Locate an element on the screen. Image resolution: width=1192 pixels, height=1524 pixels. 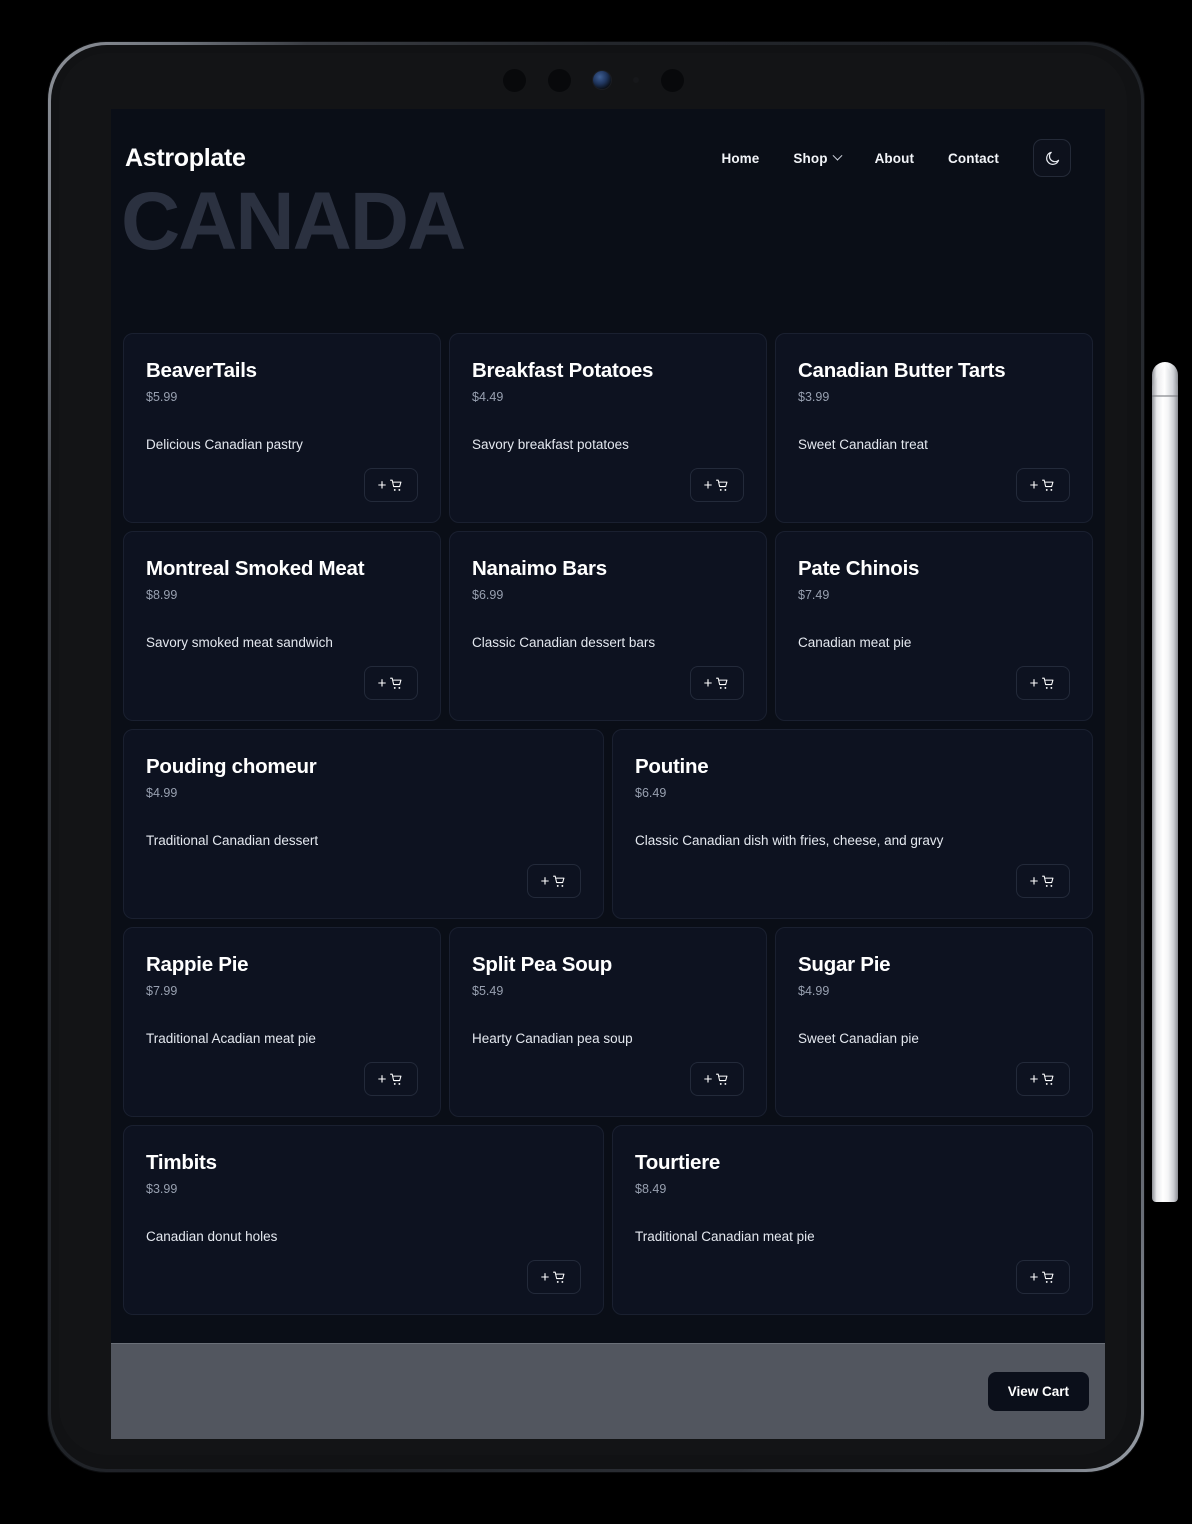
menu-item-price: $5.49 is located at coordinates (488, 990).